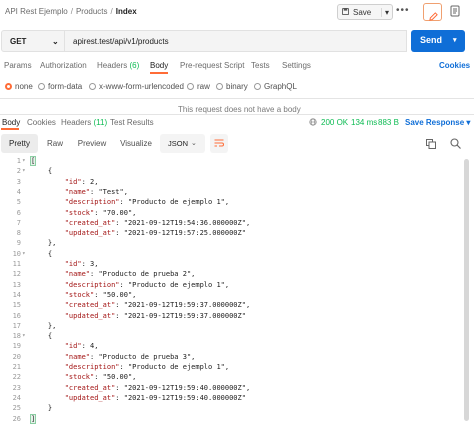 This screenshot has width=474, height=427. What do you see at coordinates (231, 161) in the screenshot?
I see `code-line: 1 ▾[` at bounding box center [231, 161].